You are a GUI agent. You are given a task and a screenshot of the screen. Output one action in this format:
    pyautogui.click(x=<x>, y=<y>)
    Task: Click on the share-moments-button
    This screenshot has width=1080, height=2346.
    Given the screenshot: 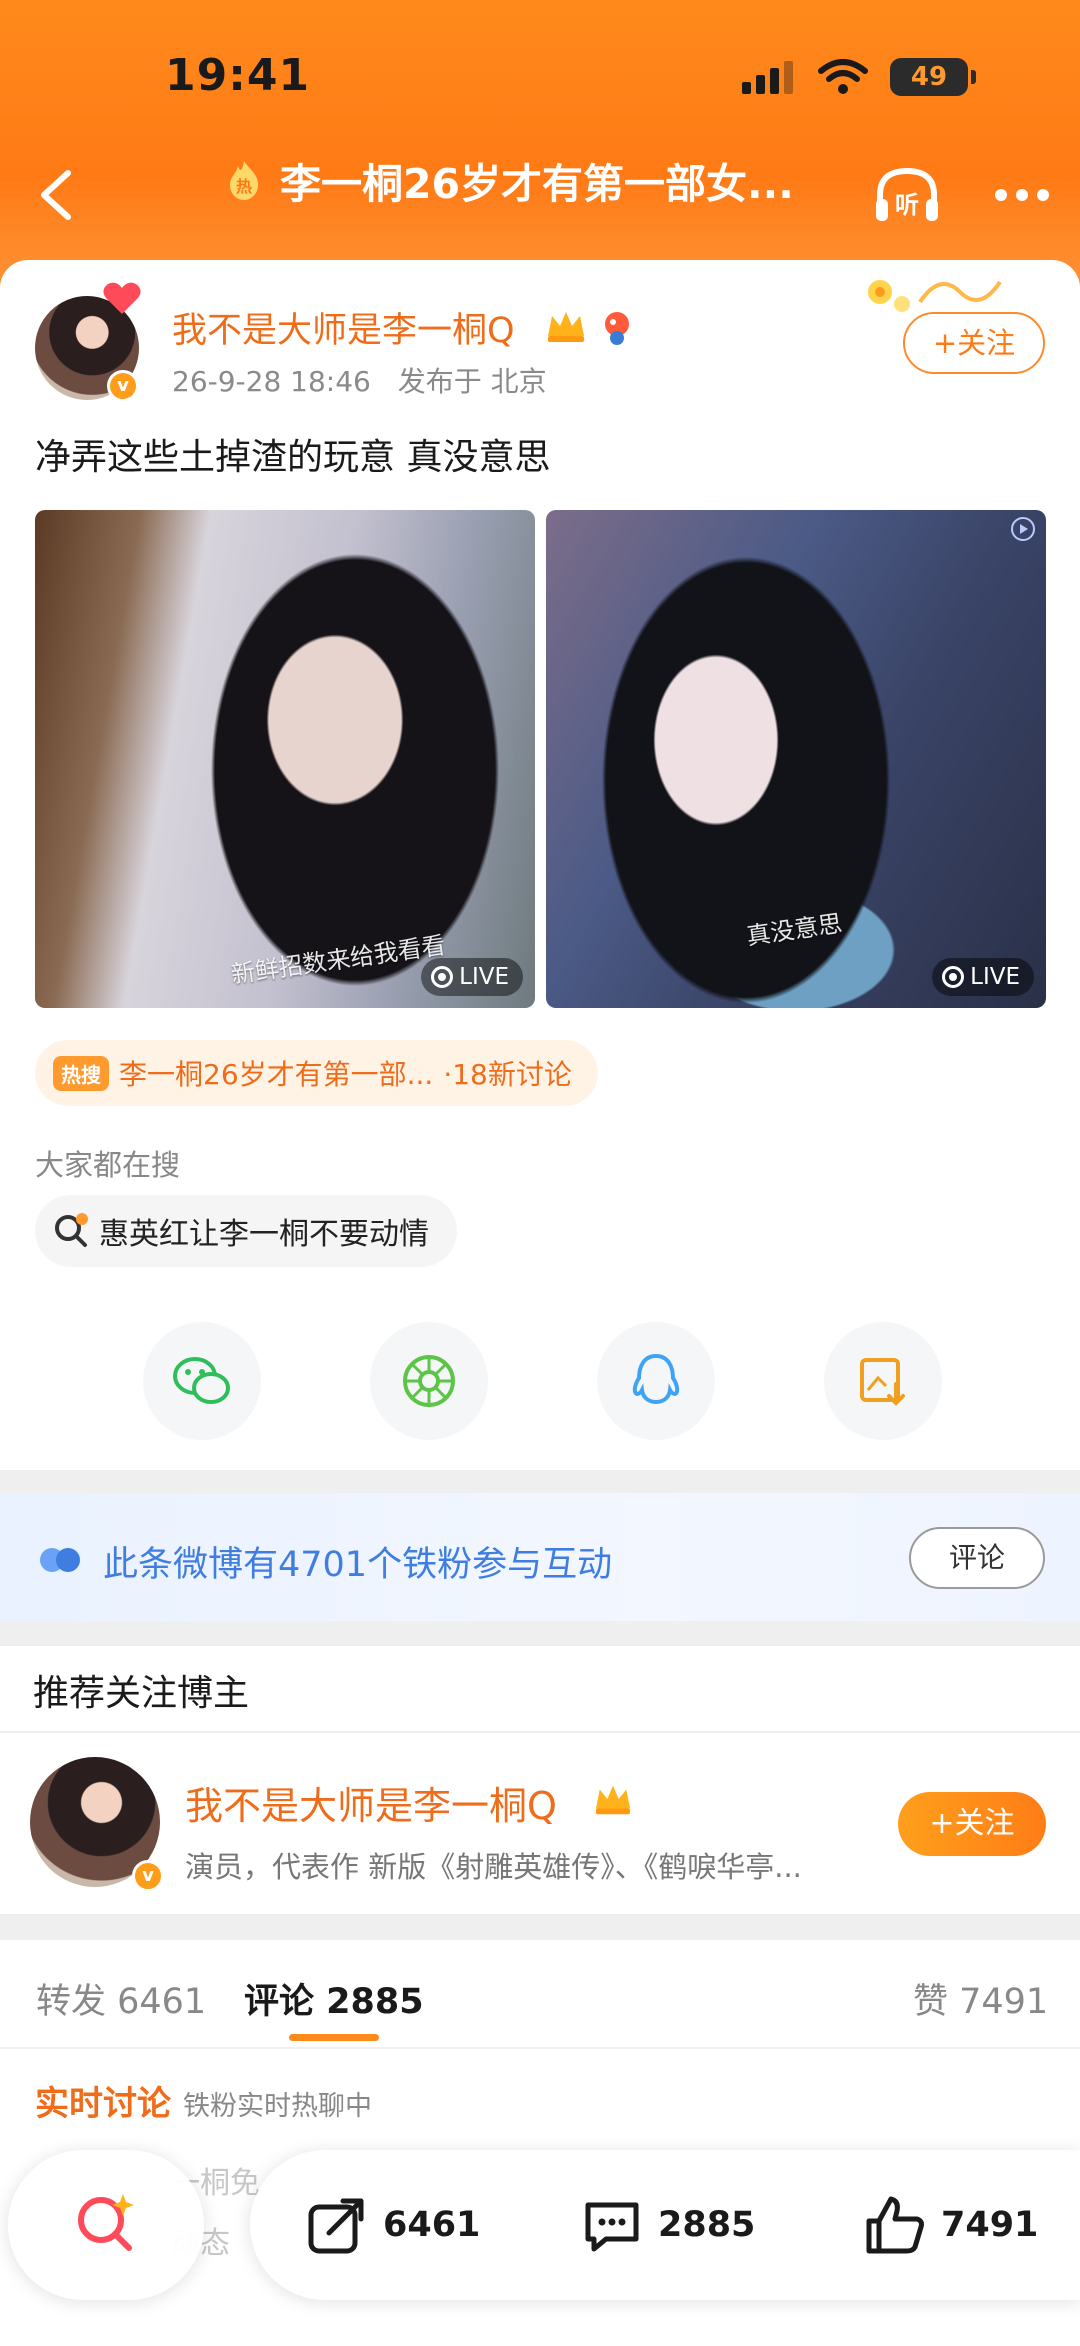 What is the action you would take?
    pyautogui.click(x=429, y=1381)
    